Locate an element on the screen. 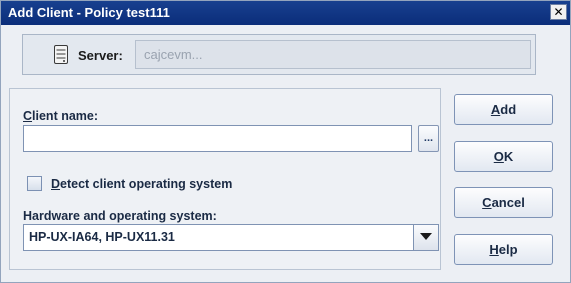 Image resolution: width=571 pixels, height=283 pixels. hardware-os-label: Hardware and operating system: is located at coordinates (120, 216).